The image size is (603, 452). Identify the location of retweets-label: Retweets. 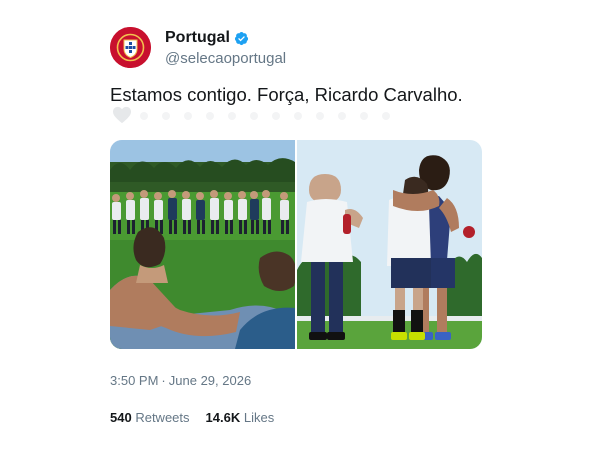
(162, 417).